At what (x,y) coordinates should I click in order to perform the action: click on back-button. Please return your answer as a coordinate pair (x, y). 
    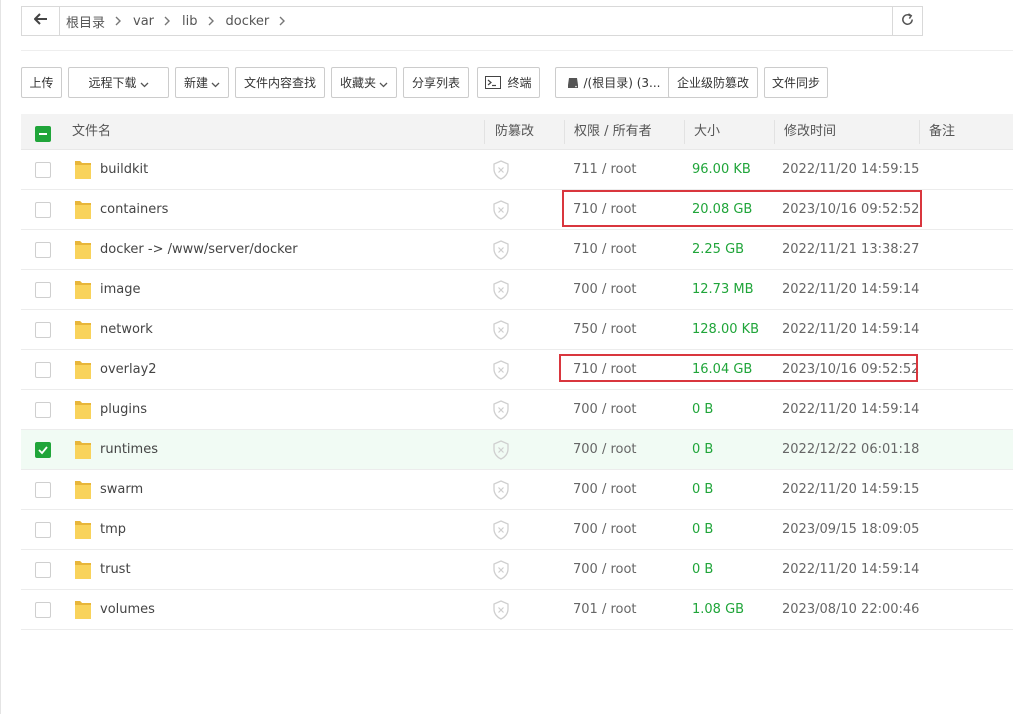
    Looking at the image, I should click on (41, 21).